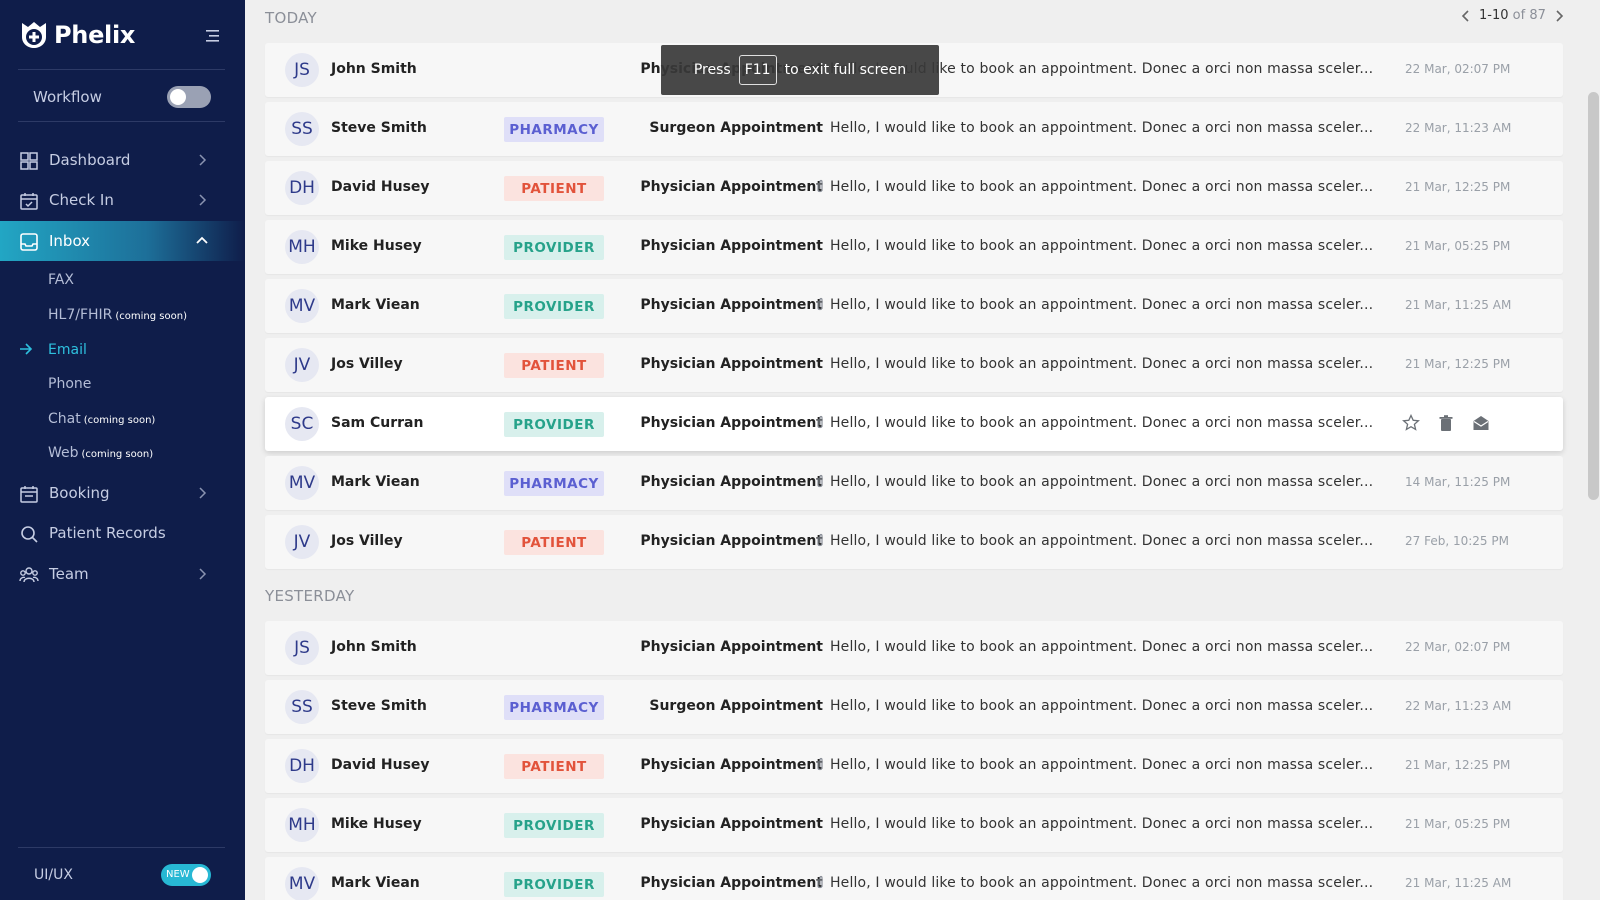  What do you see at coordinates (189, 97) in the screenshot?
I see `workflow-toggle` at bounding box center [189, 97].